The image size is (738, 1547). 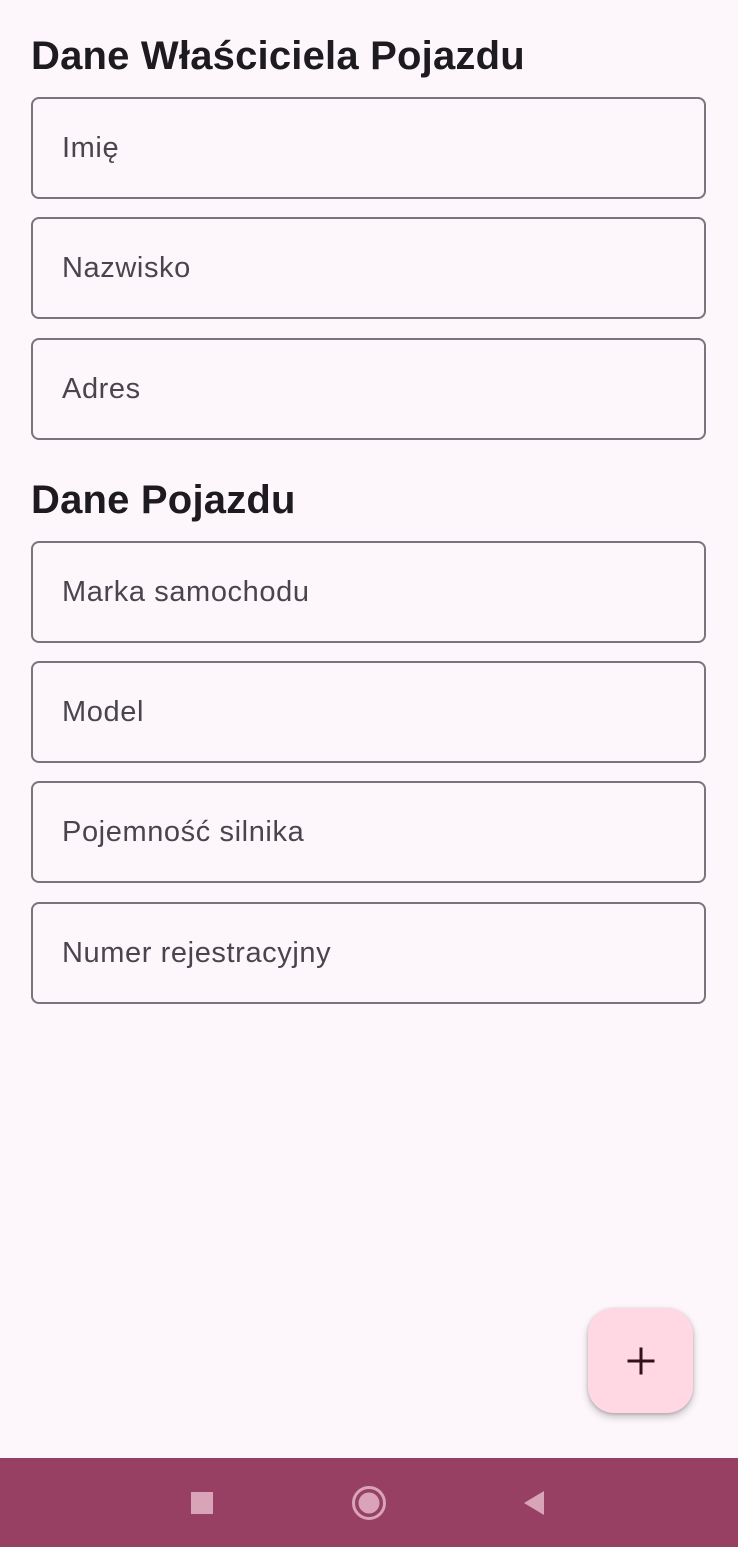 I want to click on registration-number-field, so click(x=368, y=953).